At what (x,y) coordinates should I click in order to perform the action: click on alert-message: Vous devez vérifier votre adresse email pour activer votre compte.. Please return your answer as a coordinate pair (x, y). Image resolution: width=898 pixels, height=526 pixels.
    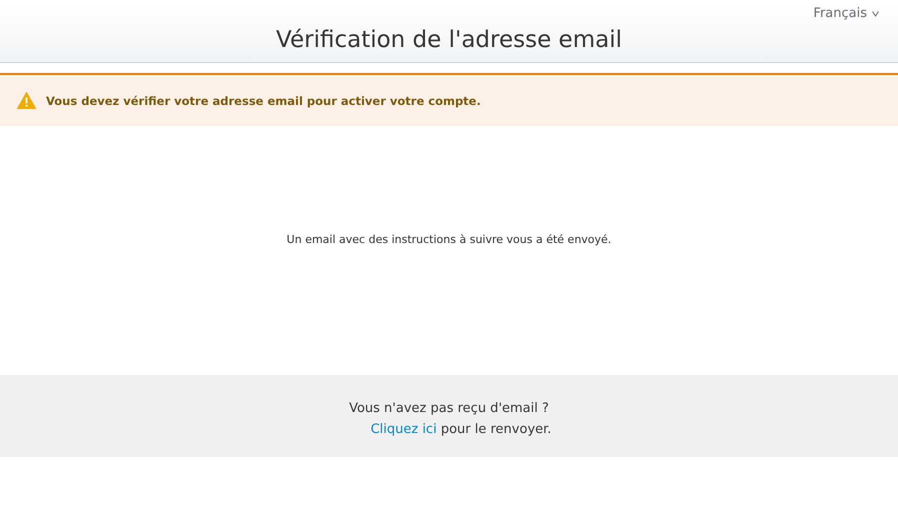
    Looking at the image, I should click on (263, 101).